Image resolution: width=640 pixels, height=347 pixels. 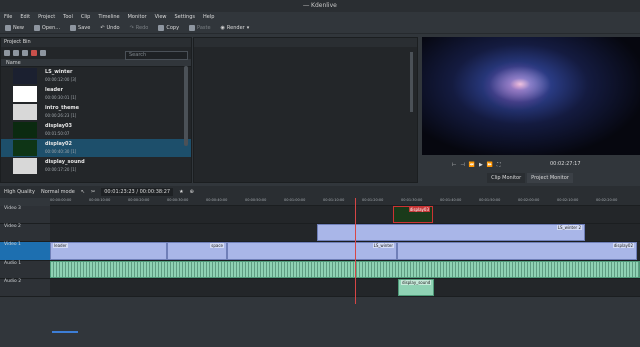 I want to click on menu-project: Project, so click(x=46, y=17).